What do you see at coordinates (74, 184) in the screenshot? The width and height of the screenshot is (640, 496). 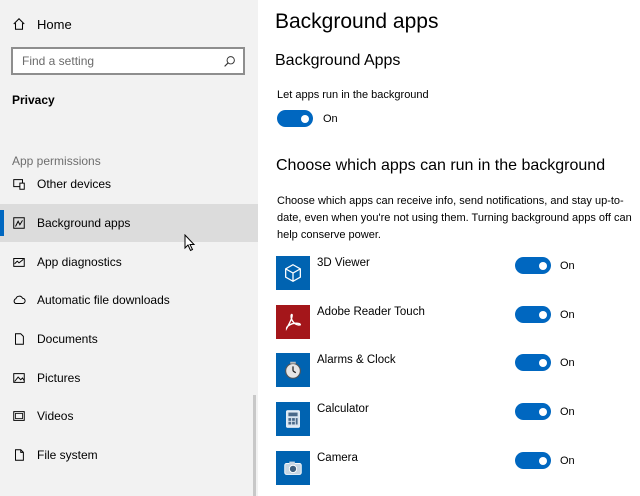 I see `sidebar-item-label: Other devices` at bounding box center [74, 184].